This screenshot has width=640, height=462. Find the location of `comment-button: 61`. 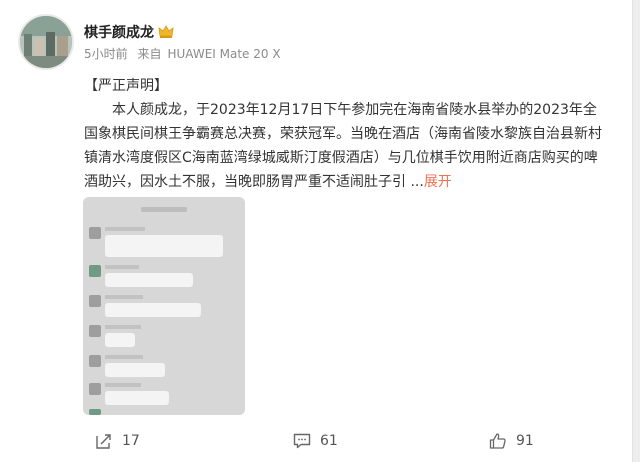

comment-button: 61 is located at coordinates (315, 441).